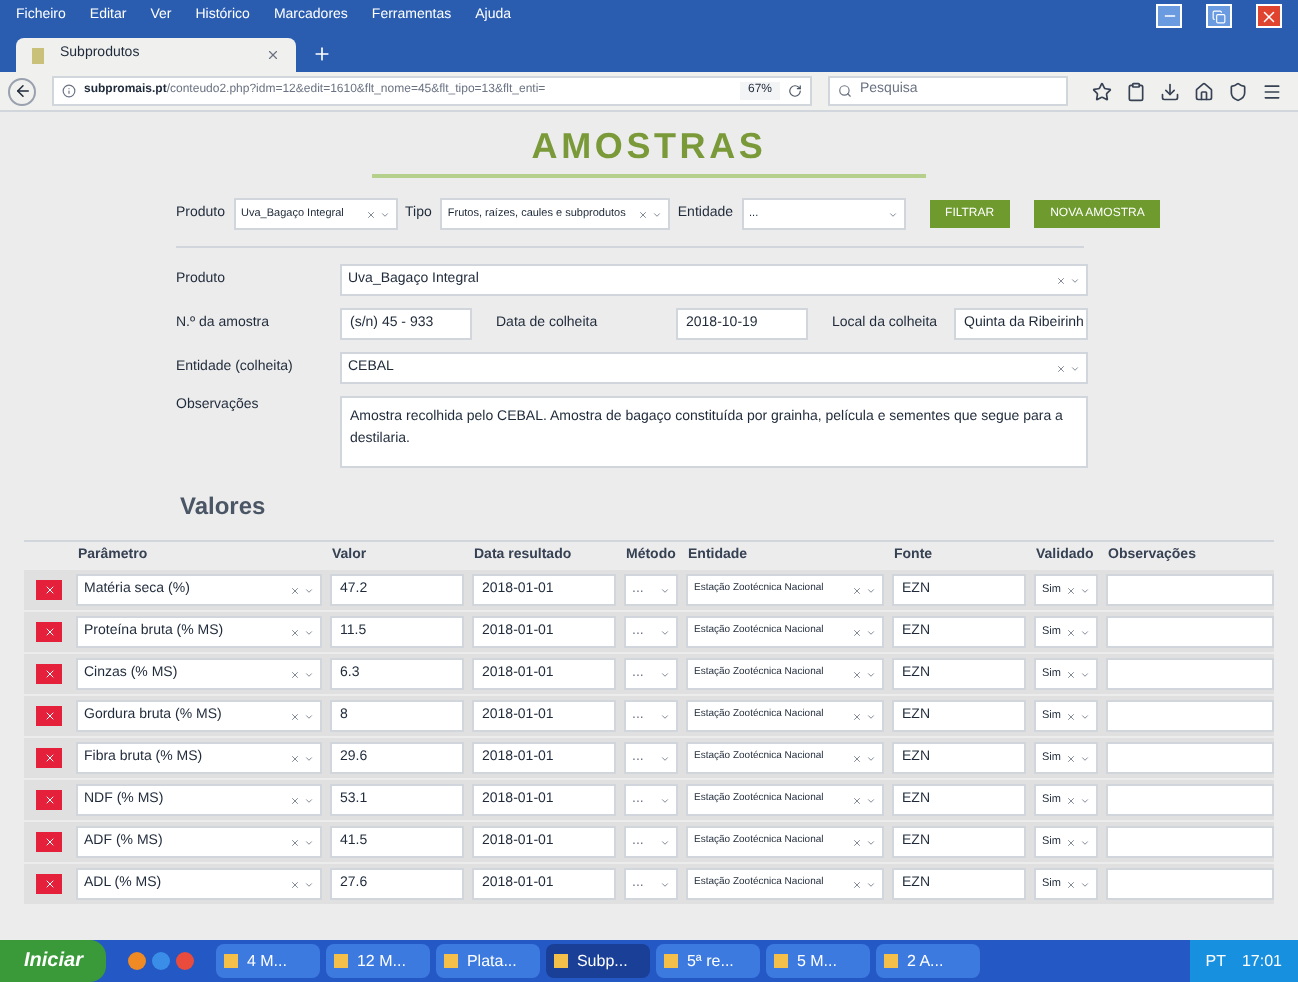 The image size is (1298, 982). I want to click on back-button, so click(22, 91).